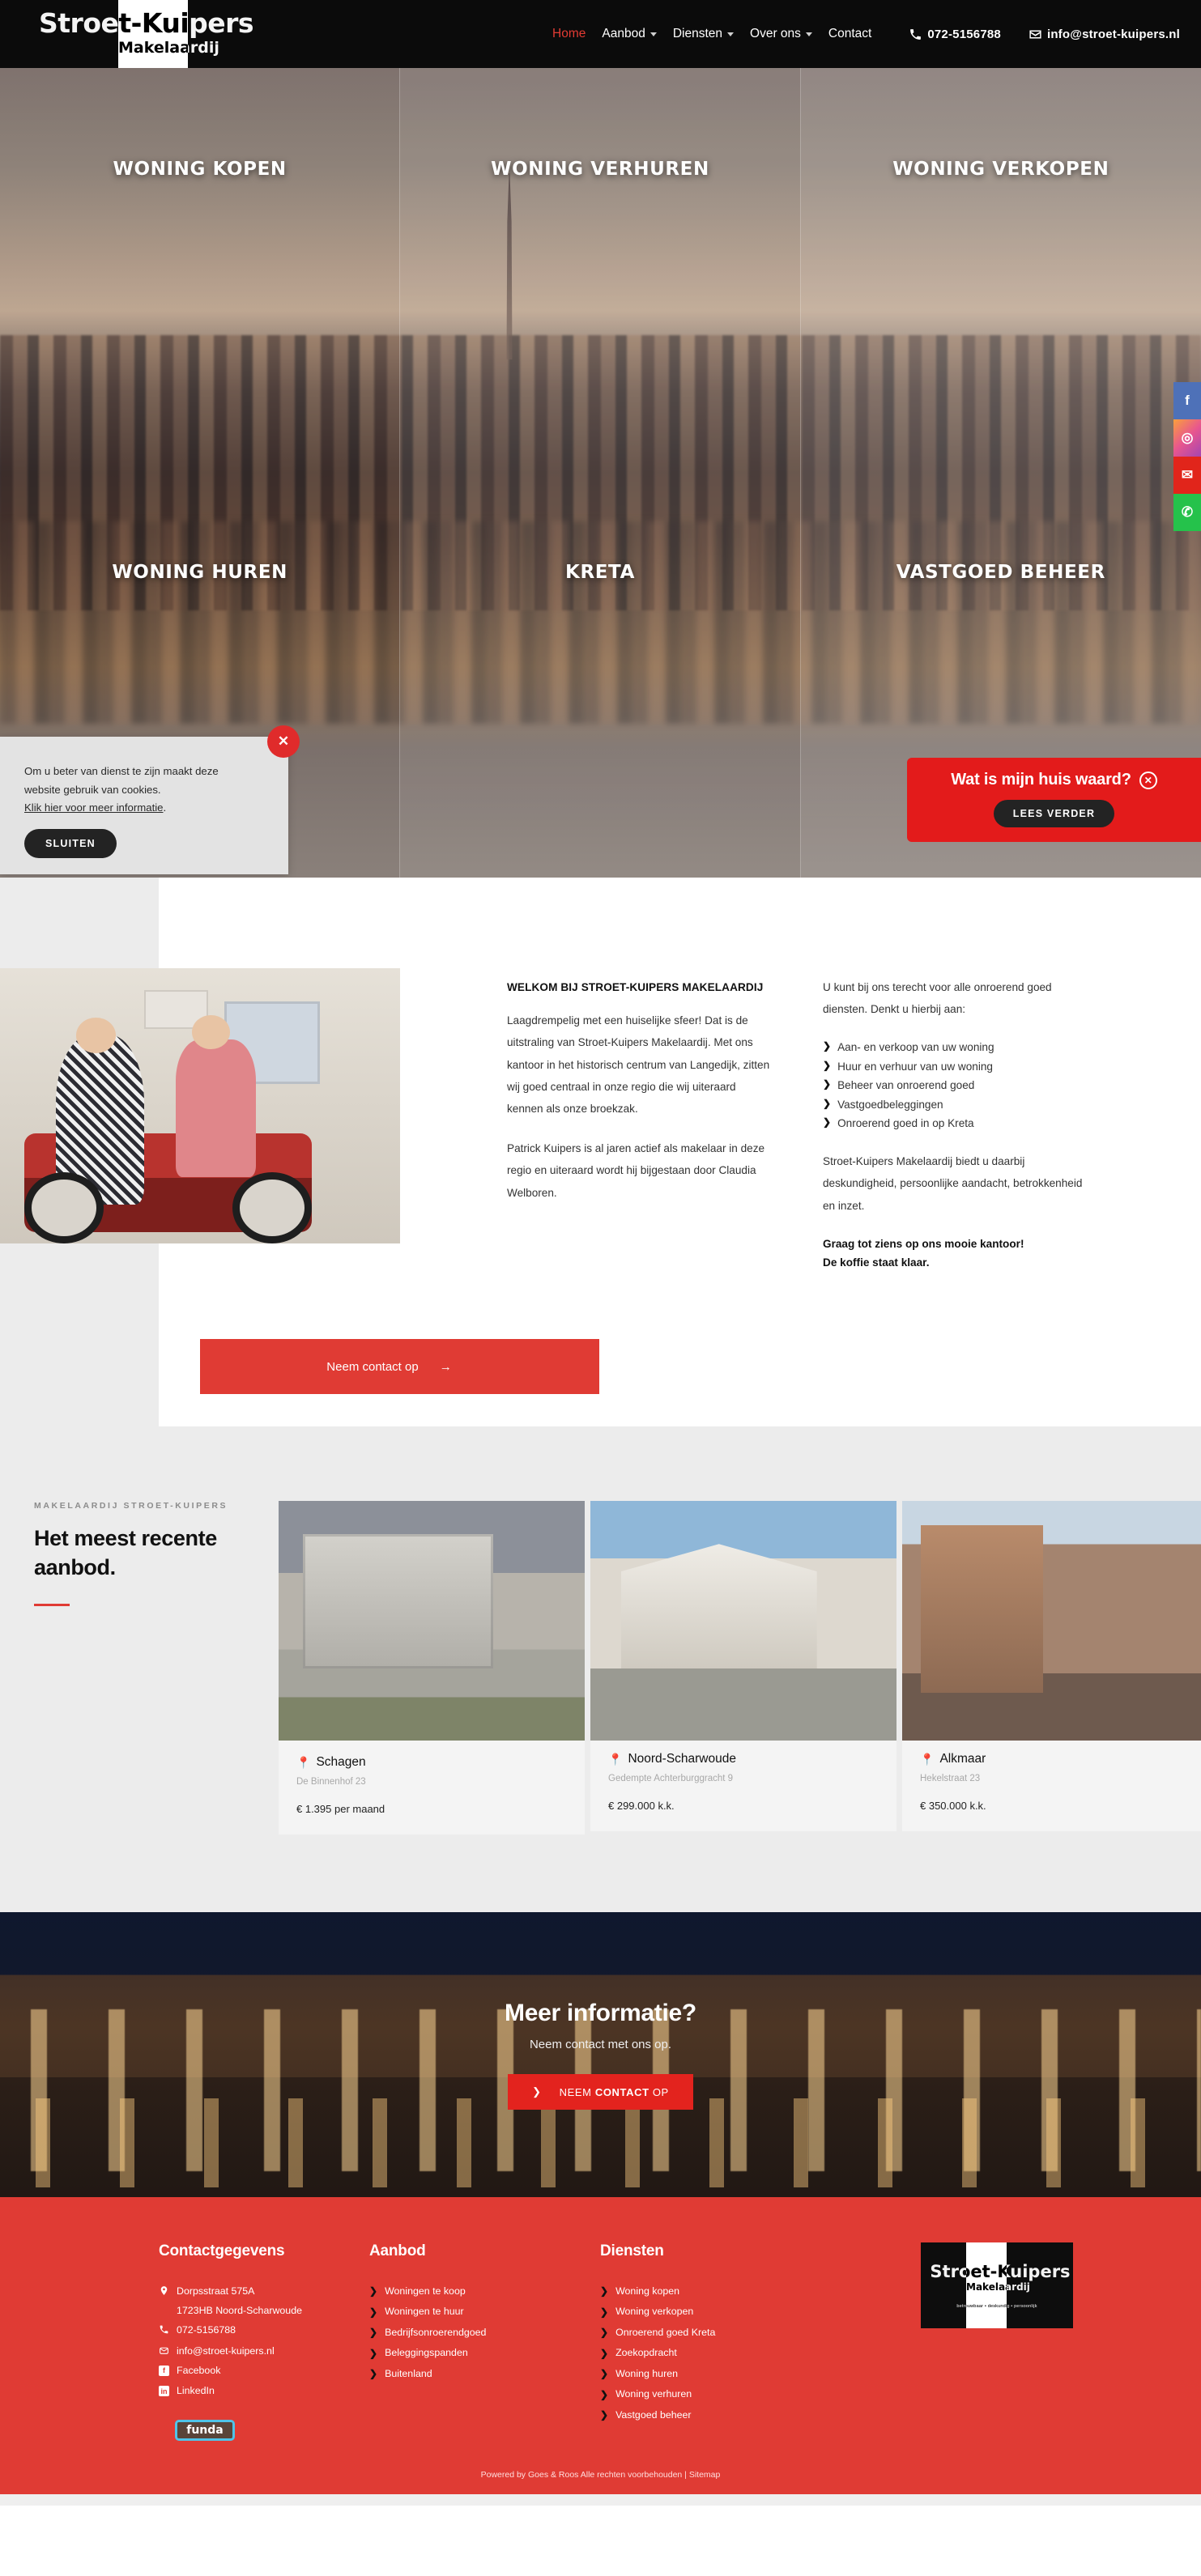  What do you see at coordinates (484, 2374) in the screenshot?
I see `footer-aanbod-link: ❯ Buitenland` at bounding box center [484, 2374].